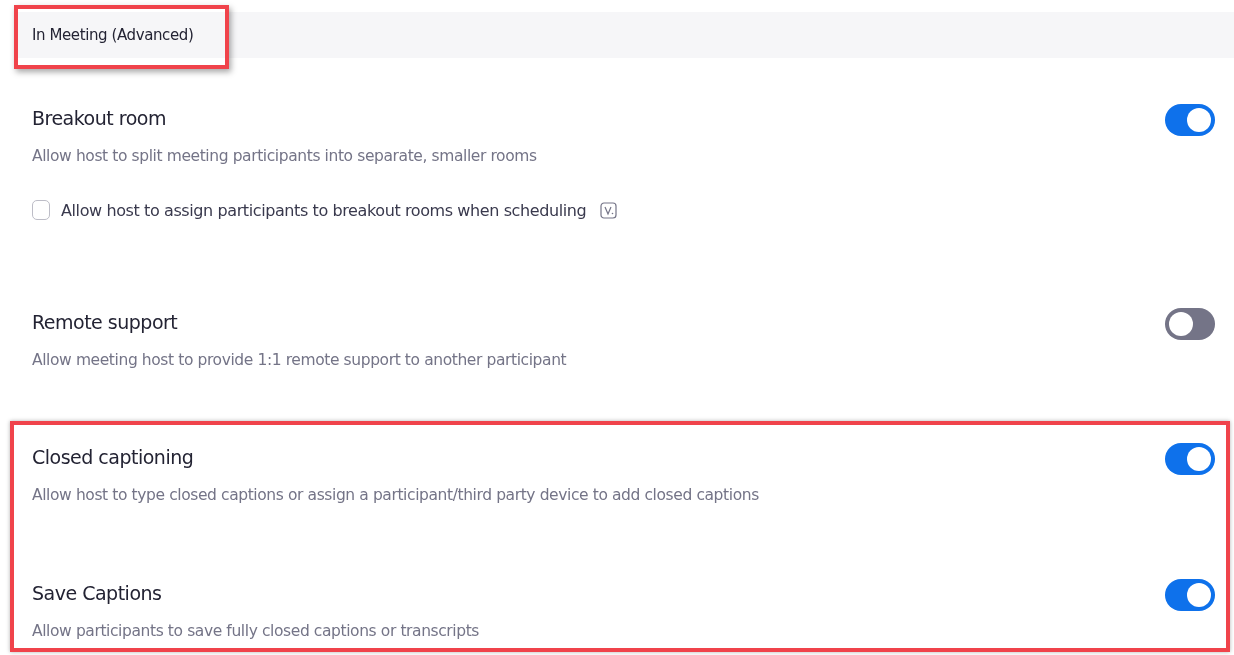 The height and width of the screenshot is (655, 1234). I want to click on setting-title: Breakout room, so click(99, 118).